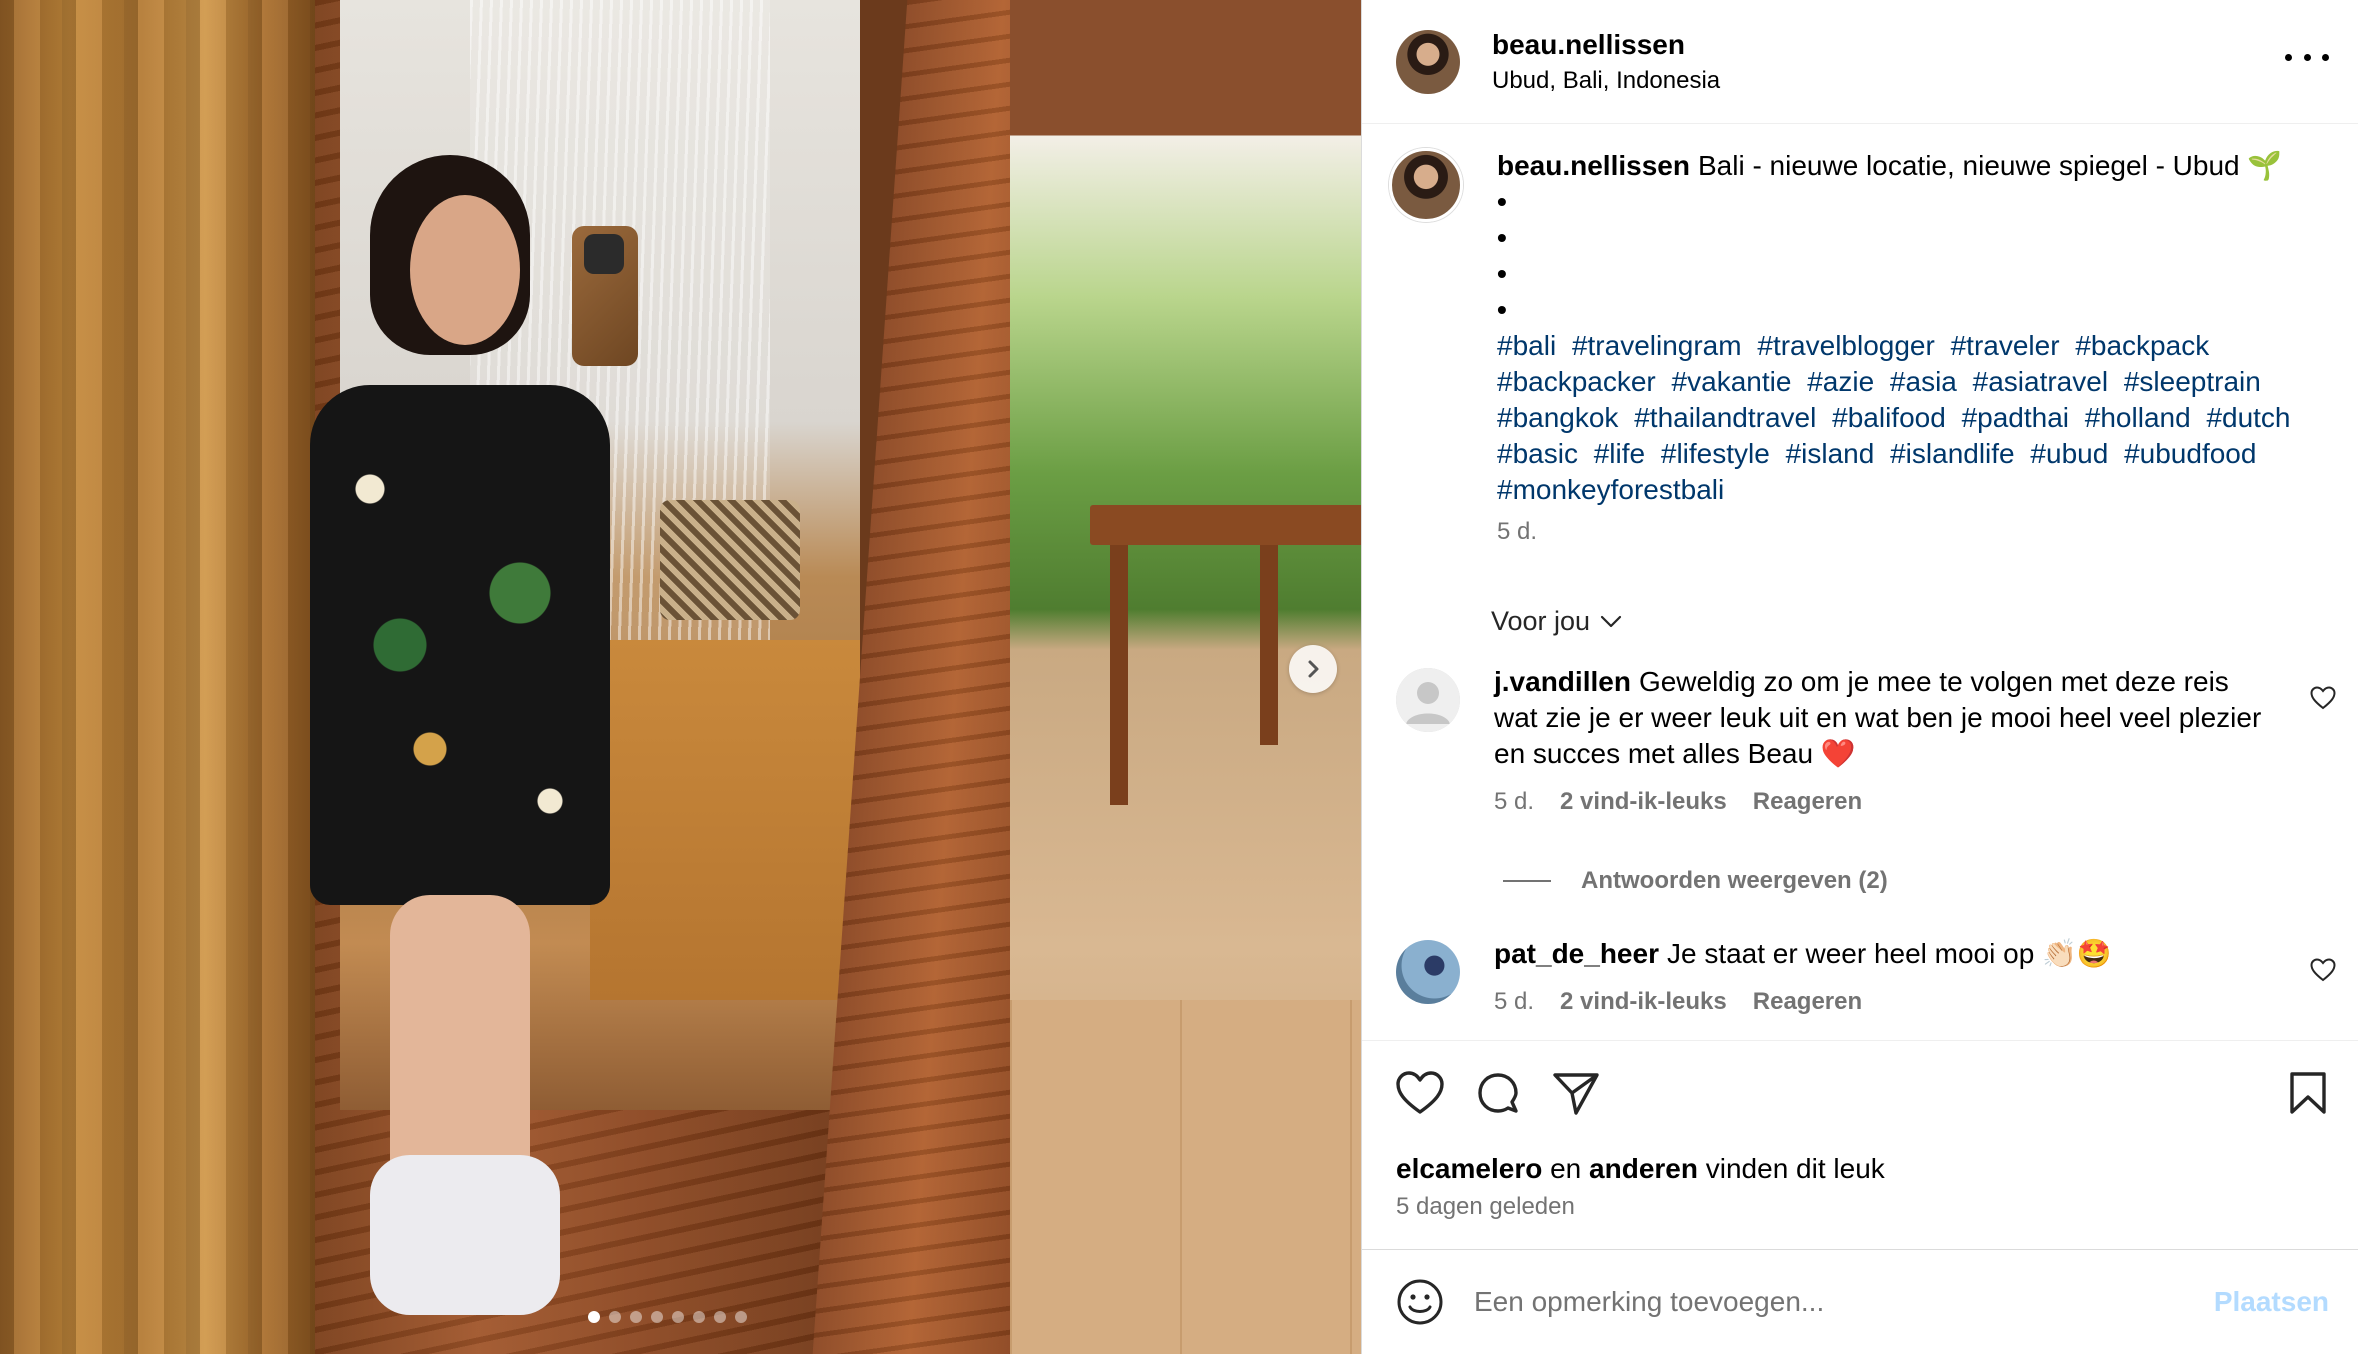  I want to click on view-replies-label: Antwoorden weergeven (2), so click(1734, 880).